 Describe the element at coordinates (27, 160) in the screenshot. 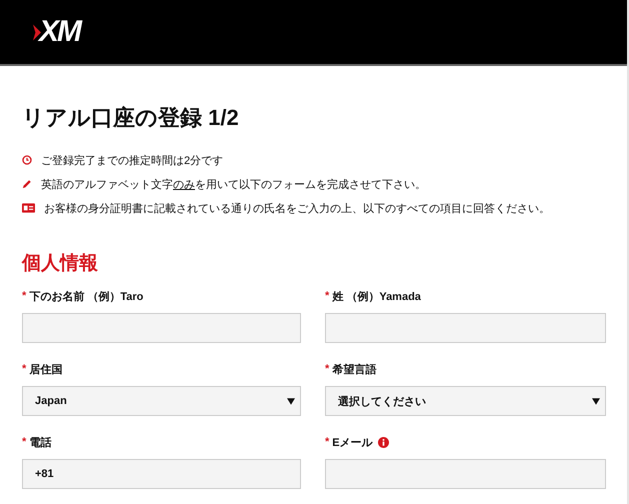

I see `clock-icon` at that location.